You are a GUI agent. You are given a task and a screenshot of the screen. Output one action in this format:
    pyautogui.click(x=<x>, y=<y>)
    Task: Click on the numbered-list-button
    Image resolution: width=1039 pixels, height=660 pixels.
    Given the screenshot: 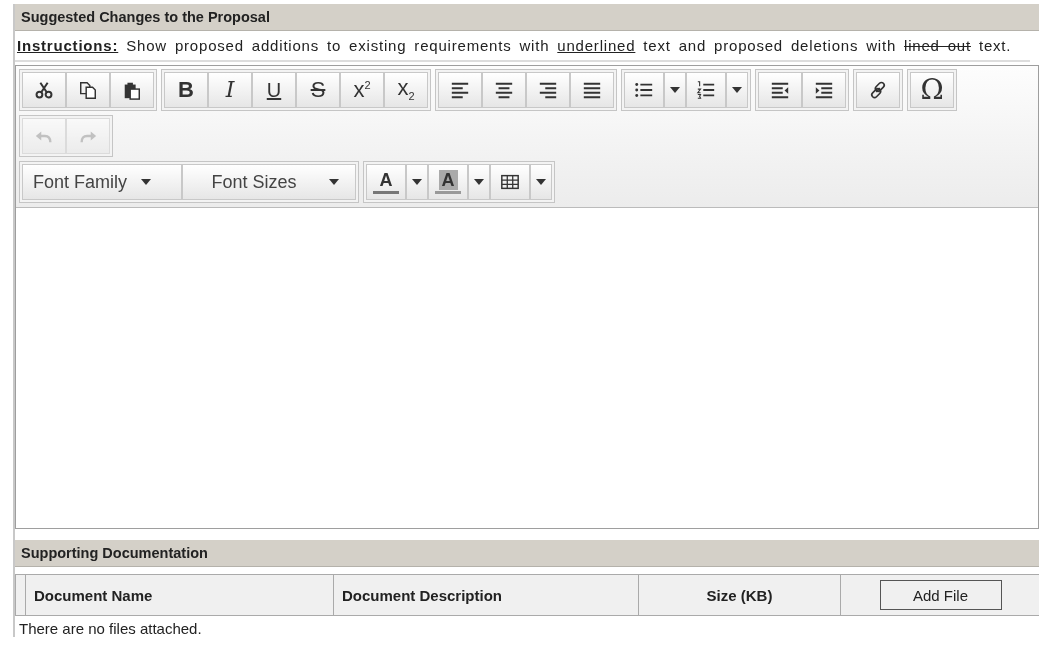 What is the action you would take?
    pyautogui.click(x=706, y=90)
    